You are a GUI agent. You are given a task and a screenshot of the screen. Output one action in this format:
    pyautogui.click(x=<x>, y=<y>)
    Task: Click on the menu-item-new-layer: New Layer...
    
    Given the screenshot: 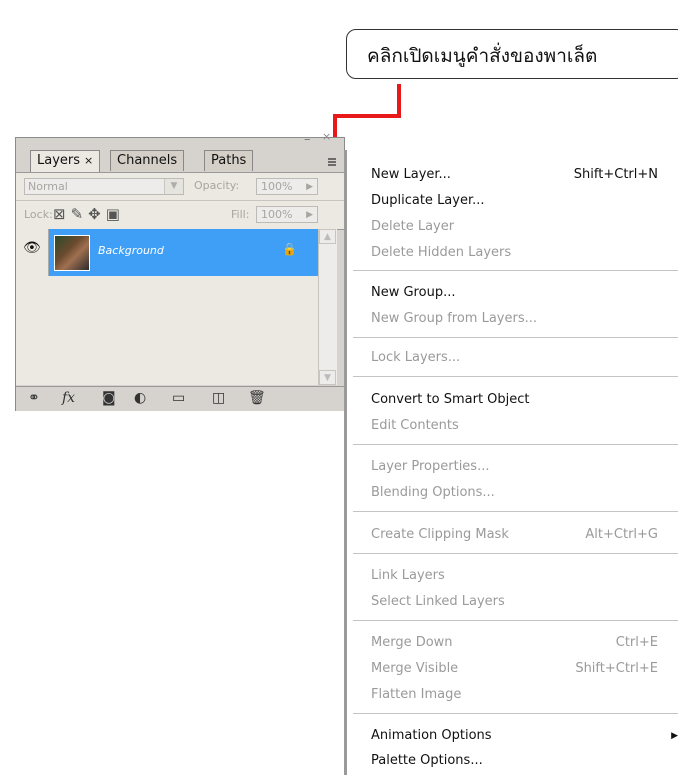 What is the action you would take?
    pyautogui.click(x=411, y=174)
    